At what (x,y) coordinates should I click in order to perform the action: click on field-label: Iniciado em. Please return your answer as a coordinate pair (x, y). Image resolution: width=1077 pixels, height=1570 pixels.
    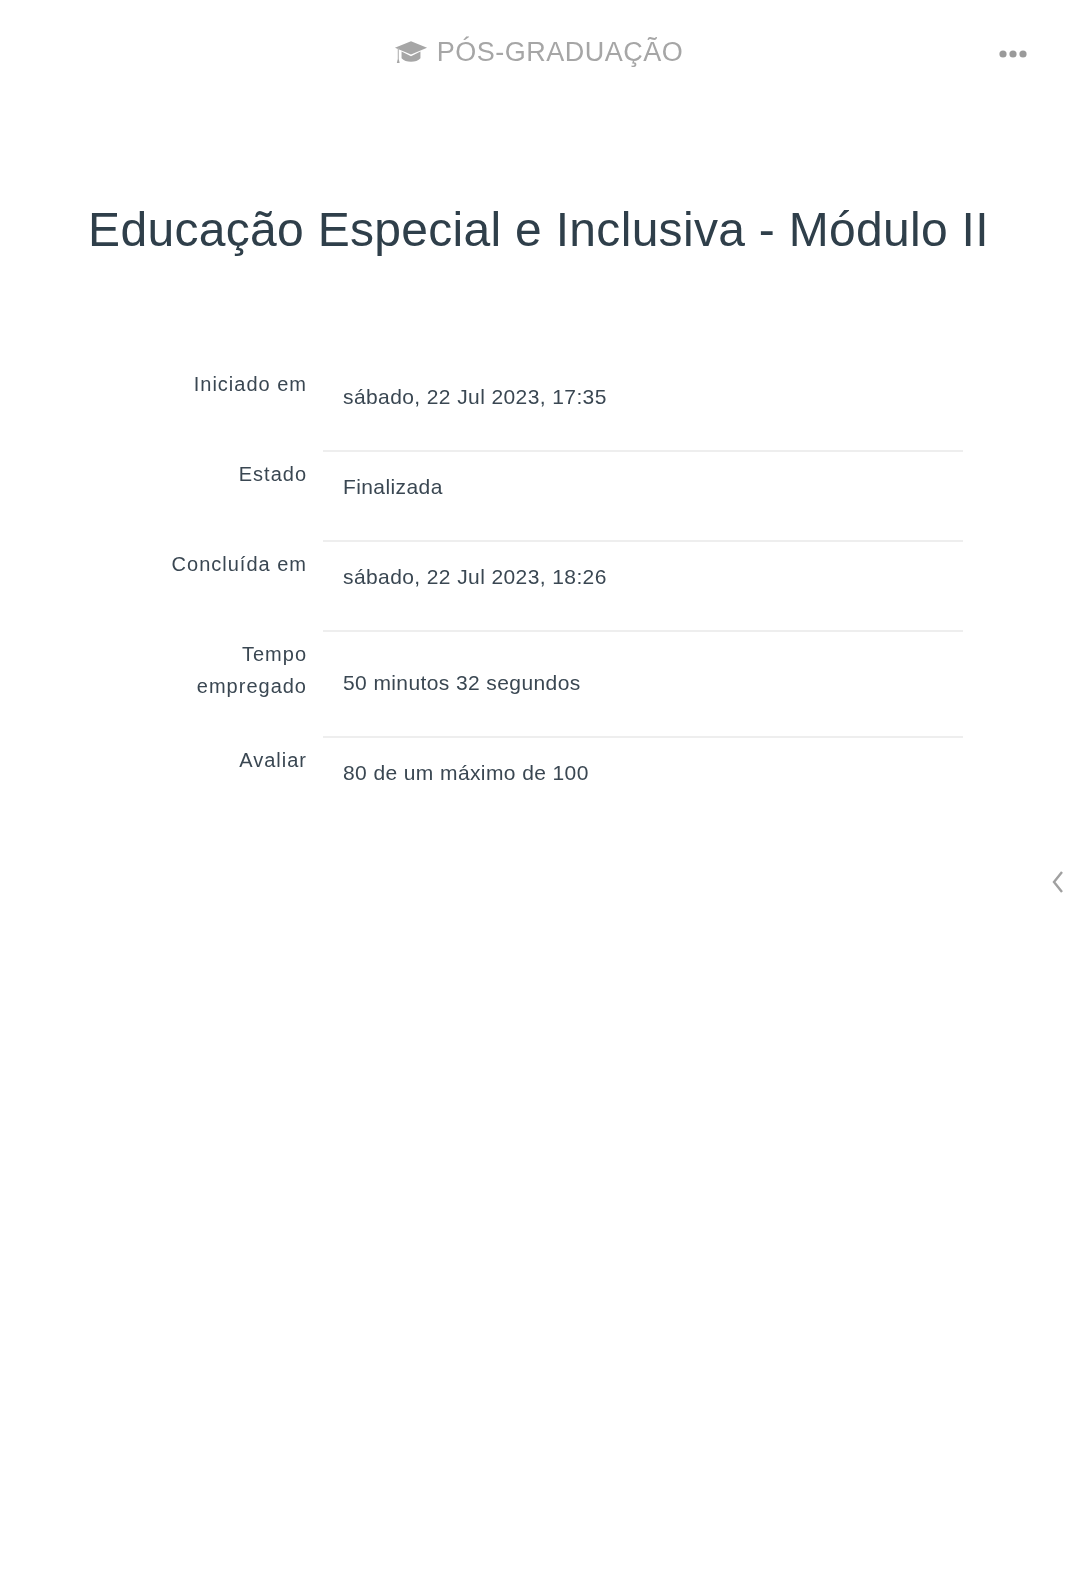
    Looking at the image, I should click on (249, 384).